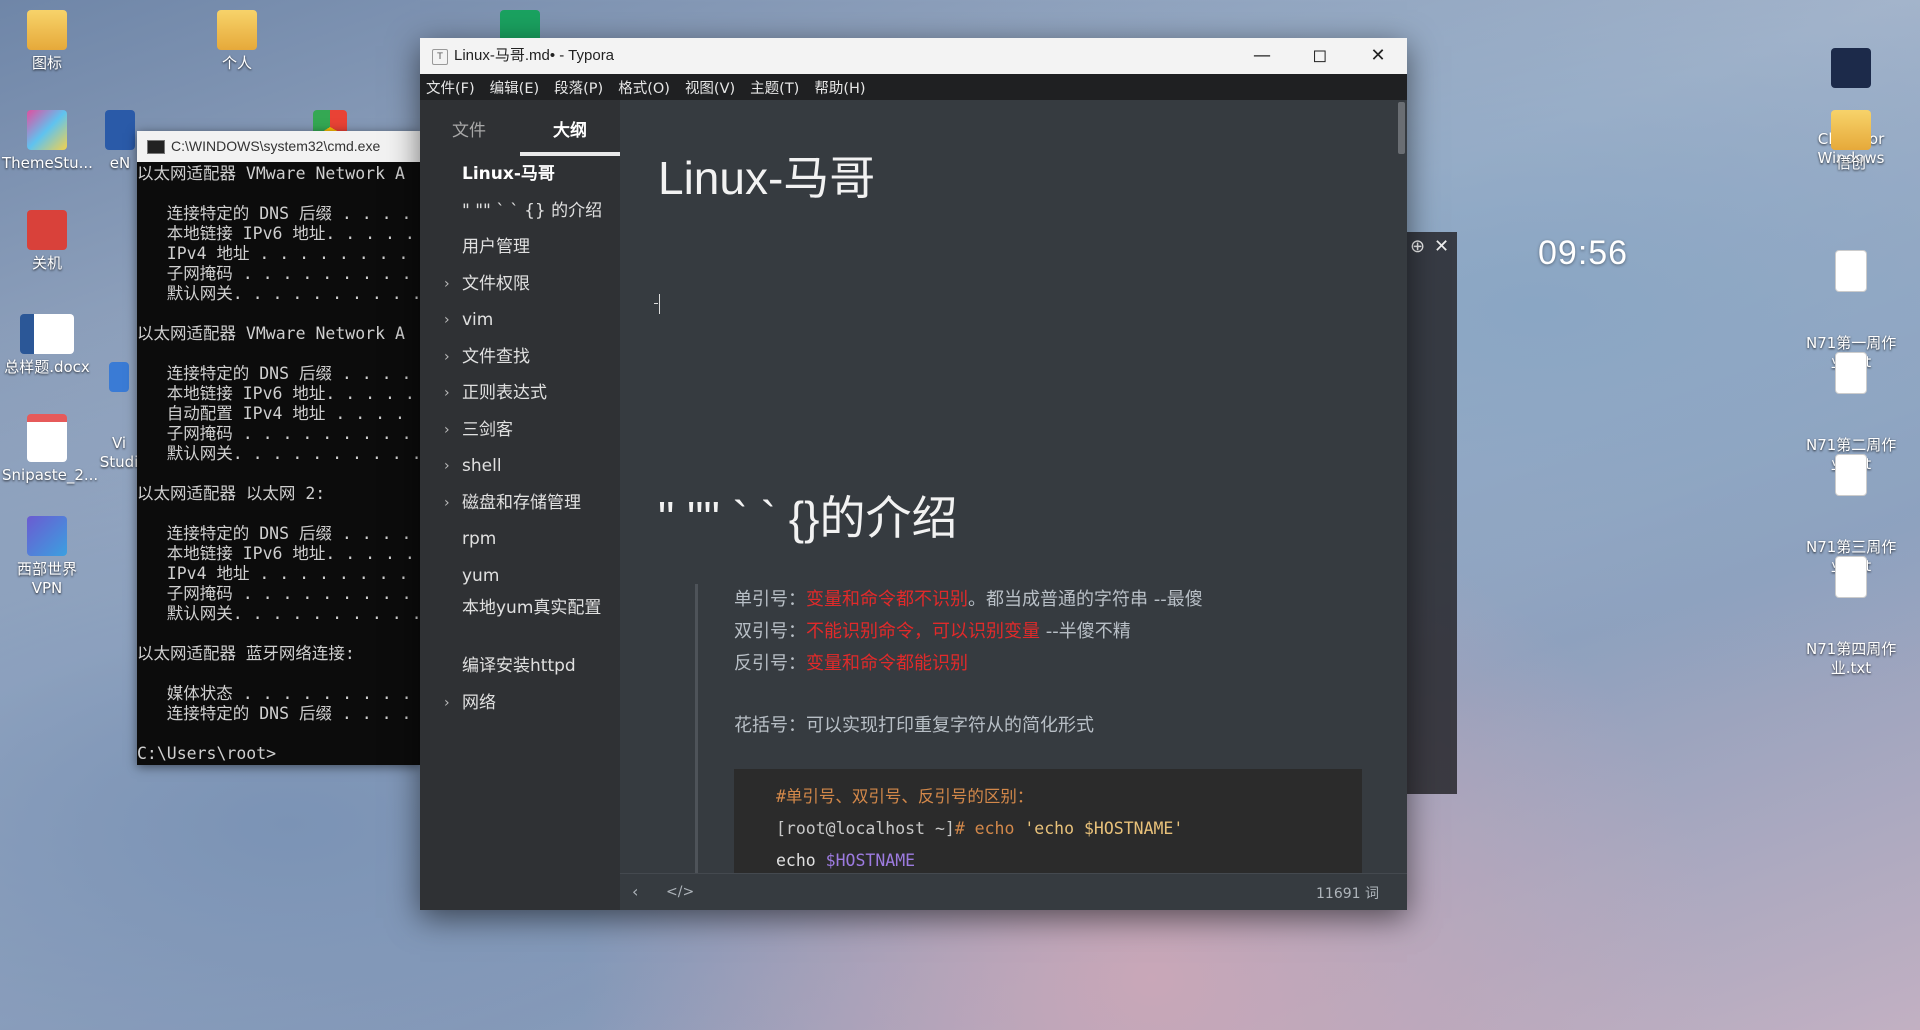 The width and height of the screenshot is (1920, 1030). I want to click on maximize-button: ◻, so click(1320, 56).